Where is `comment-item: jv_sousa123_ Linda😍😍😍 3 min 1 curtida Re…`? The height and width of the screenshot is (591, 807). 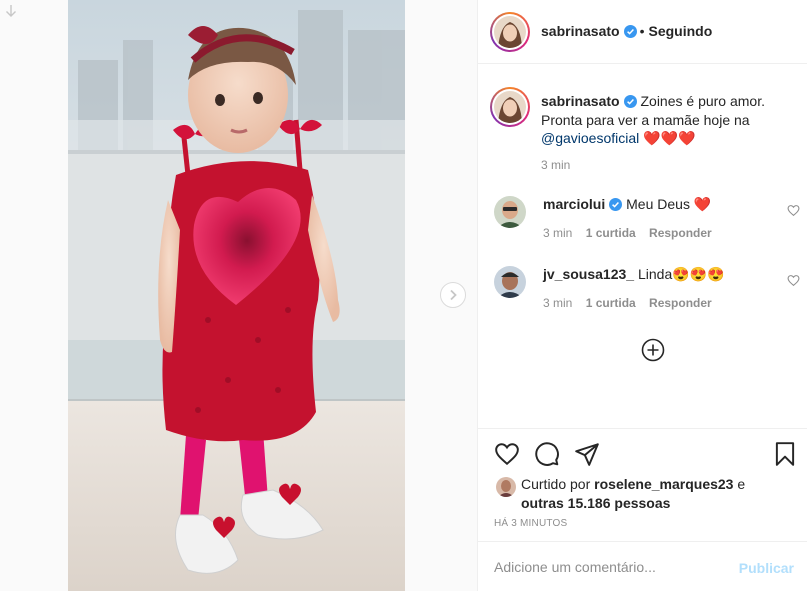
comment-item: jv_sousa123_ Linda😍😍😍 3 min 1 curtida Re… is located at coordinates (649, 291).